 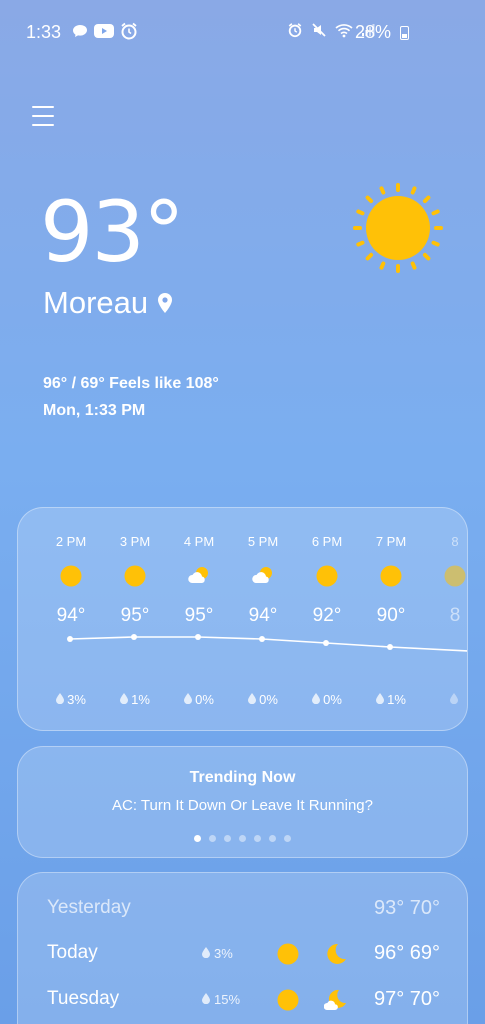 What do you see at coordinates (199, 541) in the screenshot?
I see `hour-label: 4 PM` at bounding box center [199, 541].